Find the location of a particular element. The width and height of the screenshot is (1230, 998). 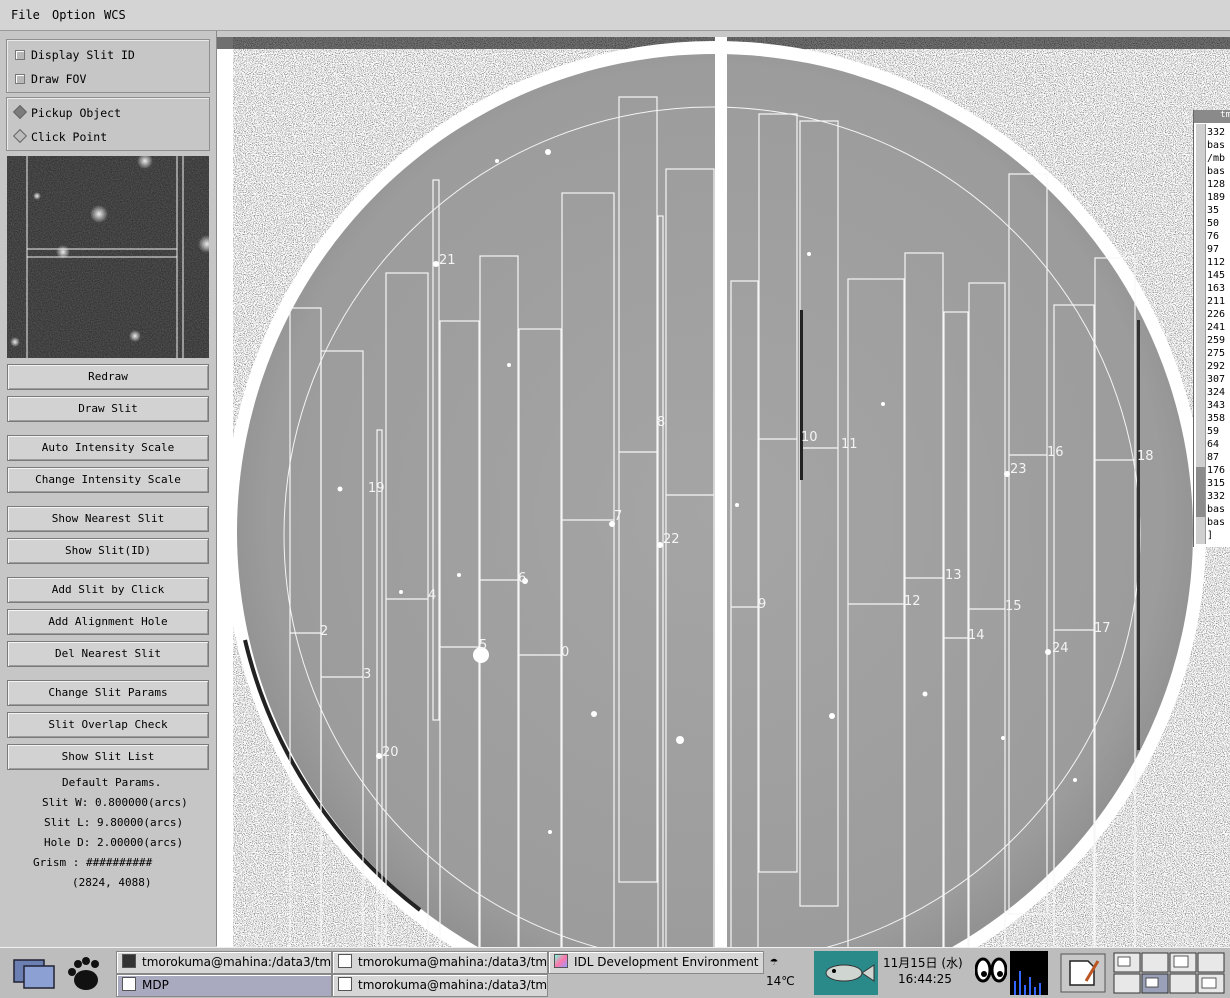

notes-icon is located at coordinates (1083, 973).